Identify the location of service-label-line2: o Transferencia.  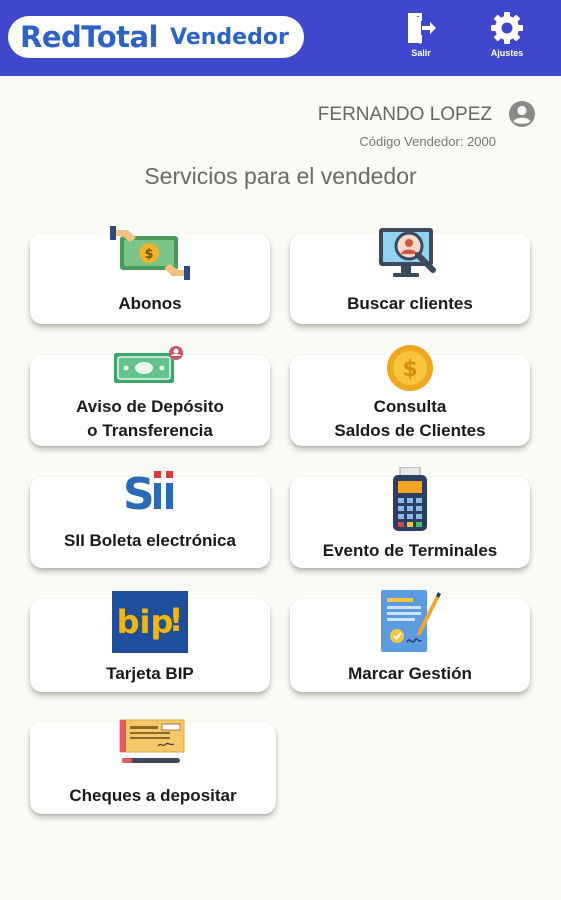
(150, 430).